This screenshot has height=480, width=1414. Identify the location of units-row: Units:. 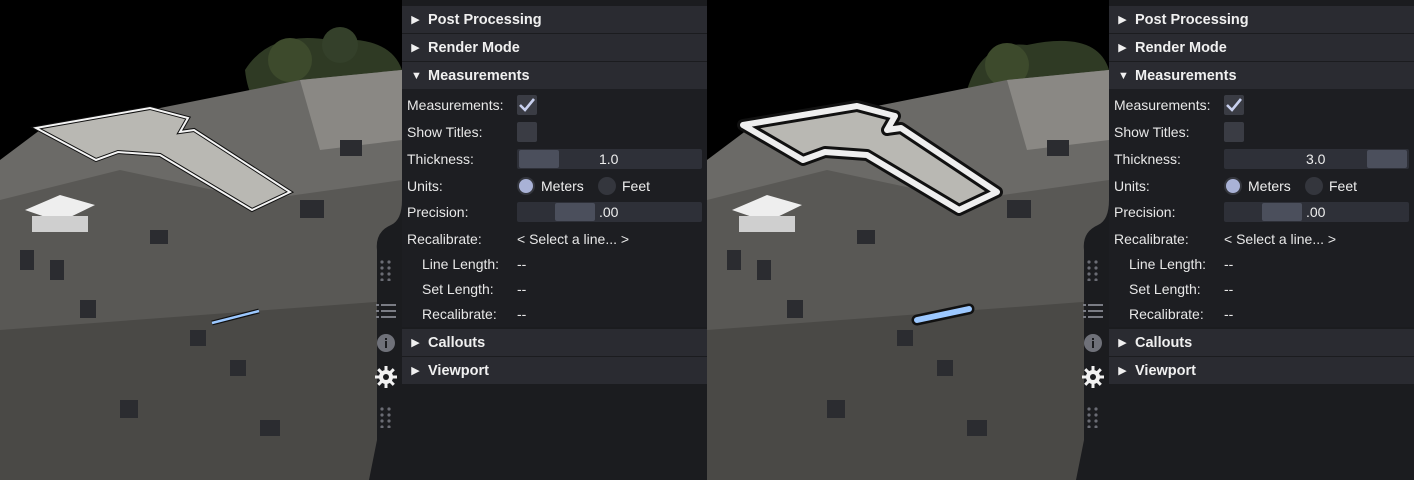
(425, 186).